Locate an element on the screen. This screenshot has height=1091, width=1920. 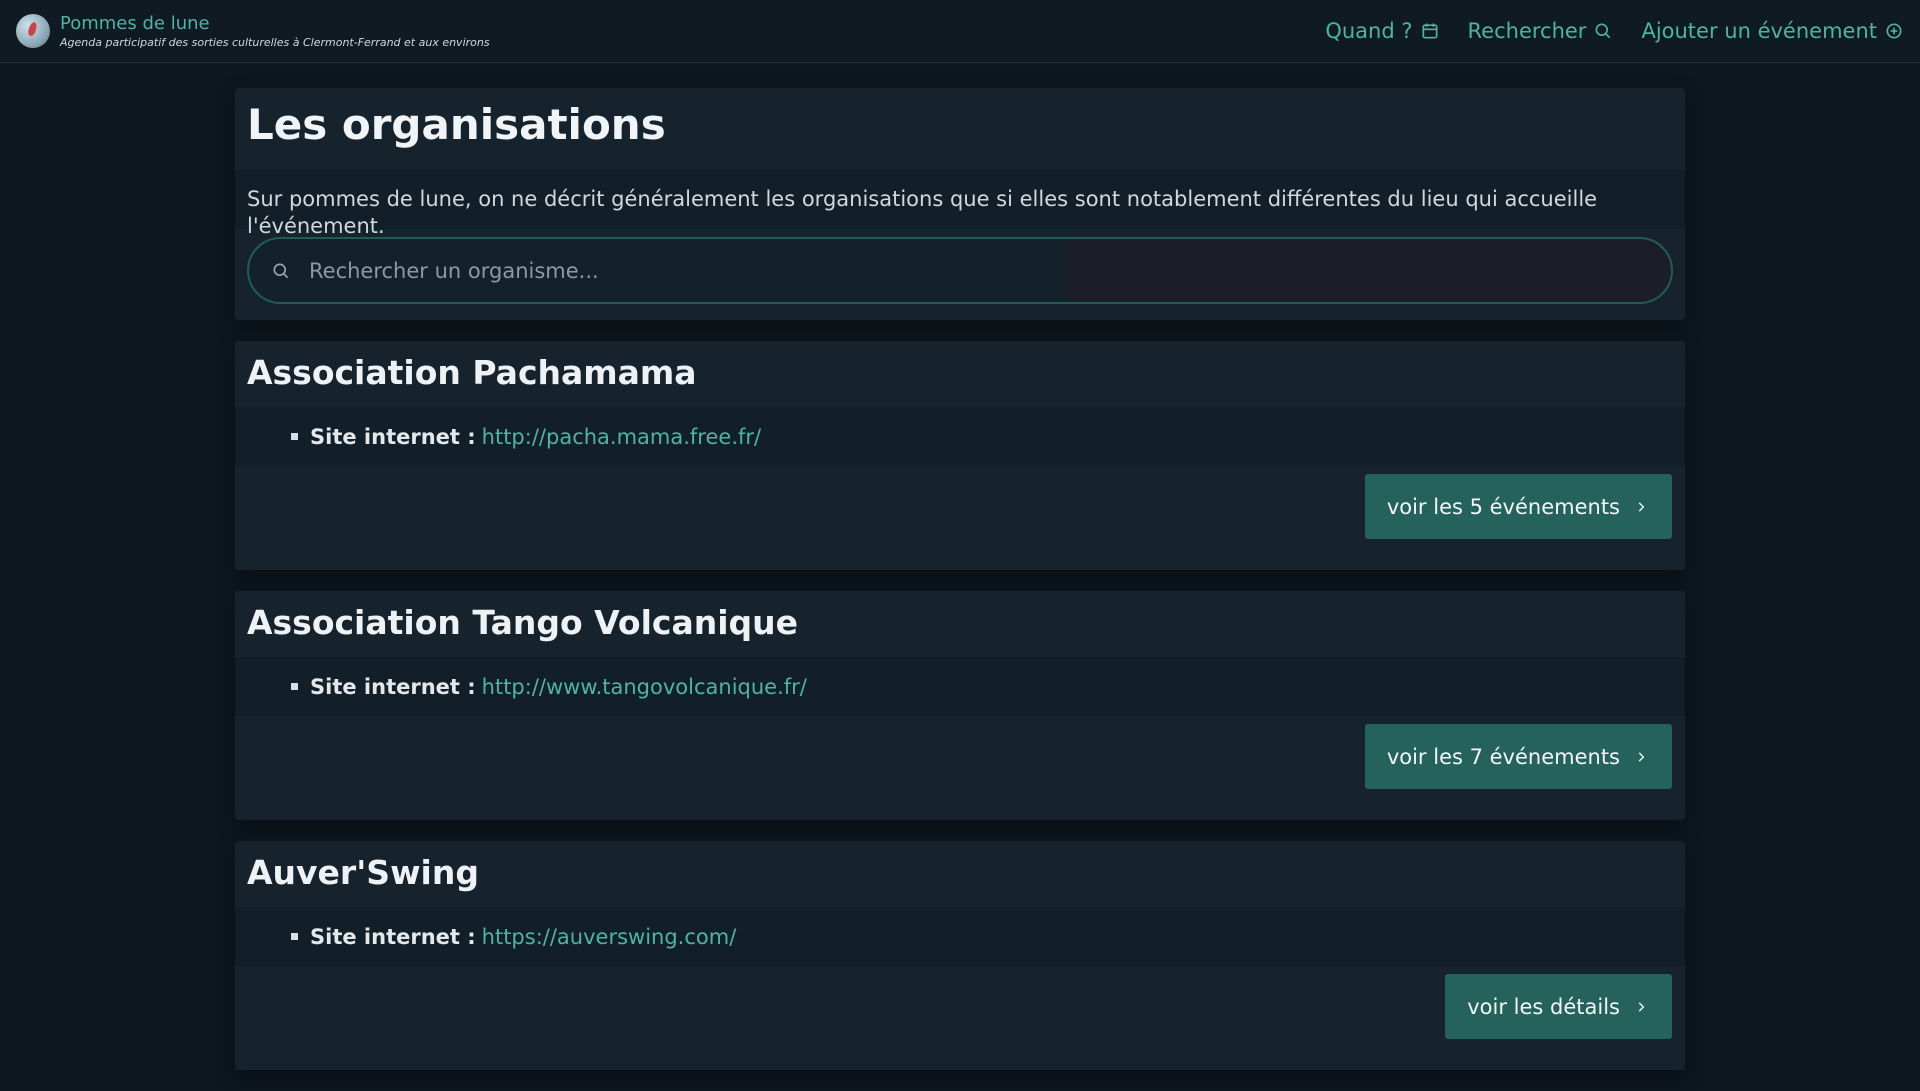
organization-search-area is located at coordinates (960, 274).